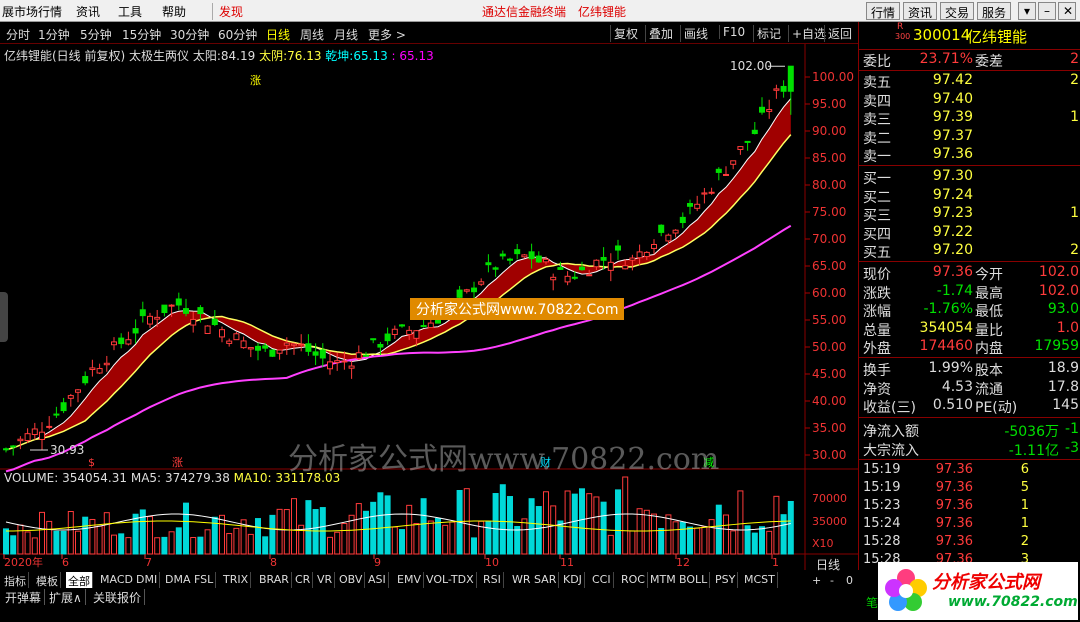  What do you see at coordinates (236, 580) in the screenshot?
I see `indicator-tab-trix: TRIX` at bounding box center [236, 580].